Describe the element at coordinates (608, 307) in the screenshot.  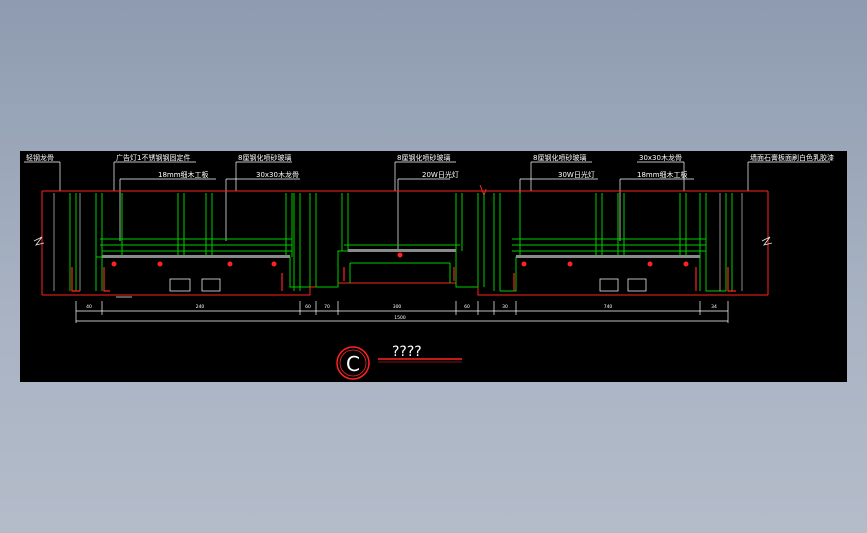
I see `dim-7: 740` at that location.